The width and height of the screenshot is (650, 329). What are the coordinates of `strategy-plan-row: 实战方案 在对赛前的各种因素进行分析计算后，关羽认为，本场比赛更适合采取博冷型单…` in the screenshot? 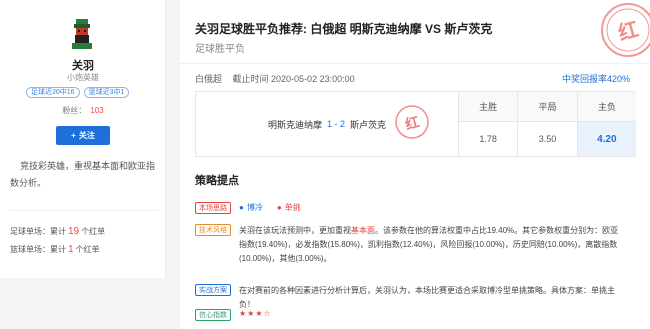 It's located at (408, 298).